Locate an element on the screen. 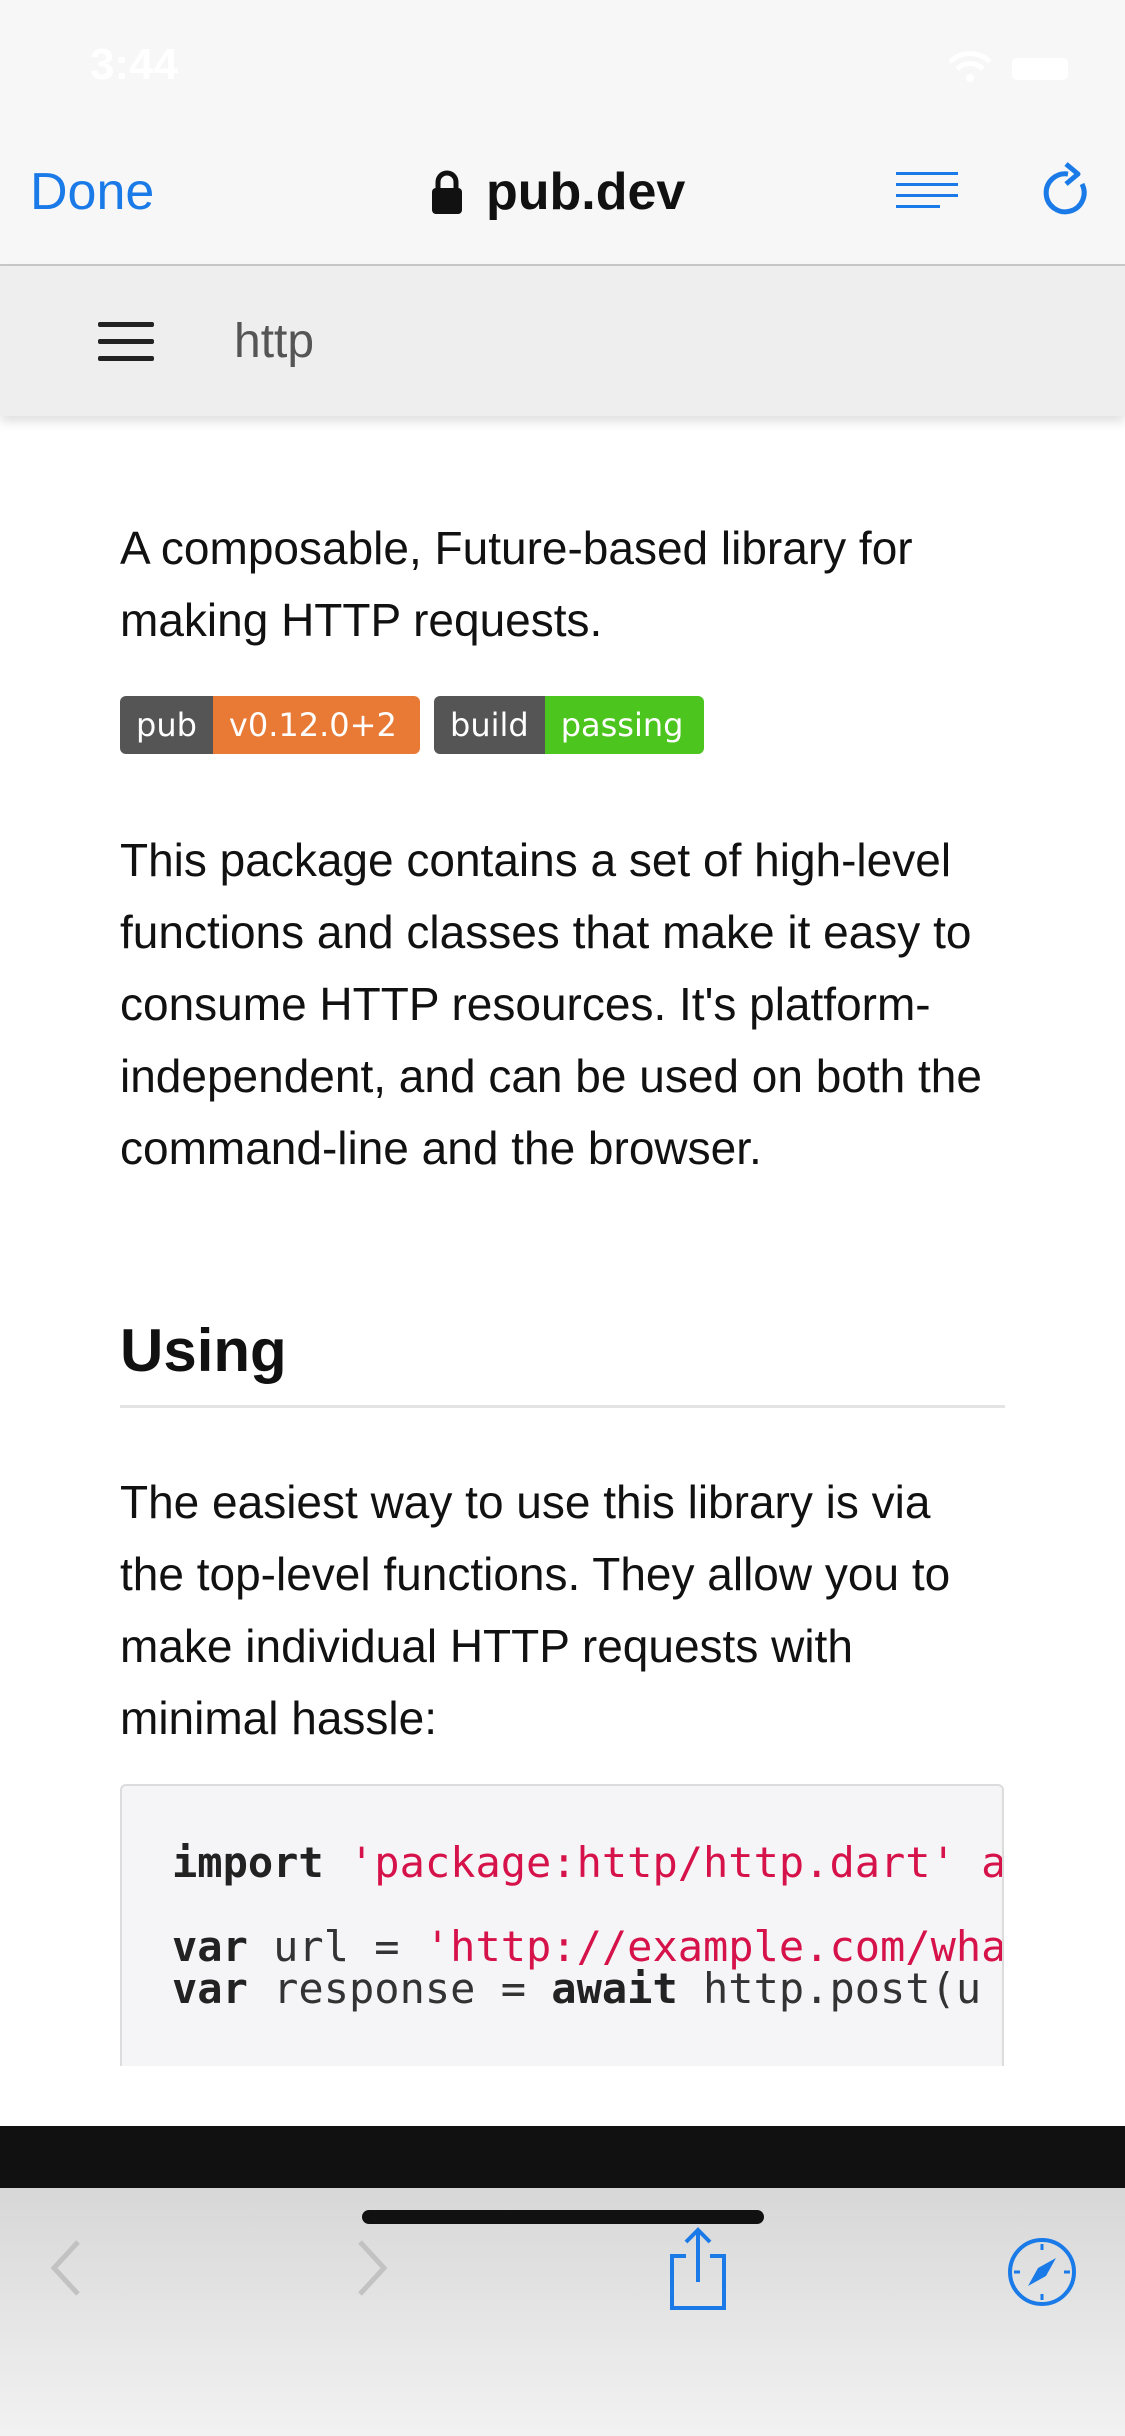  divider-band is located at coordinates (562, 2157).